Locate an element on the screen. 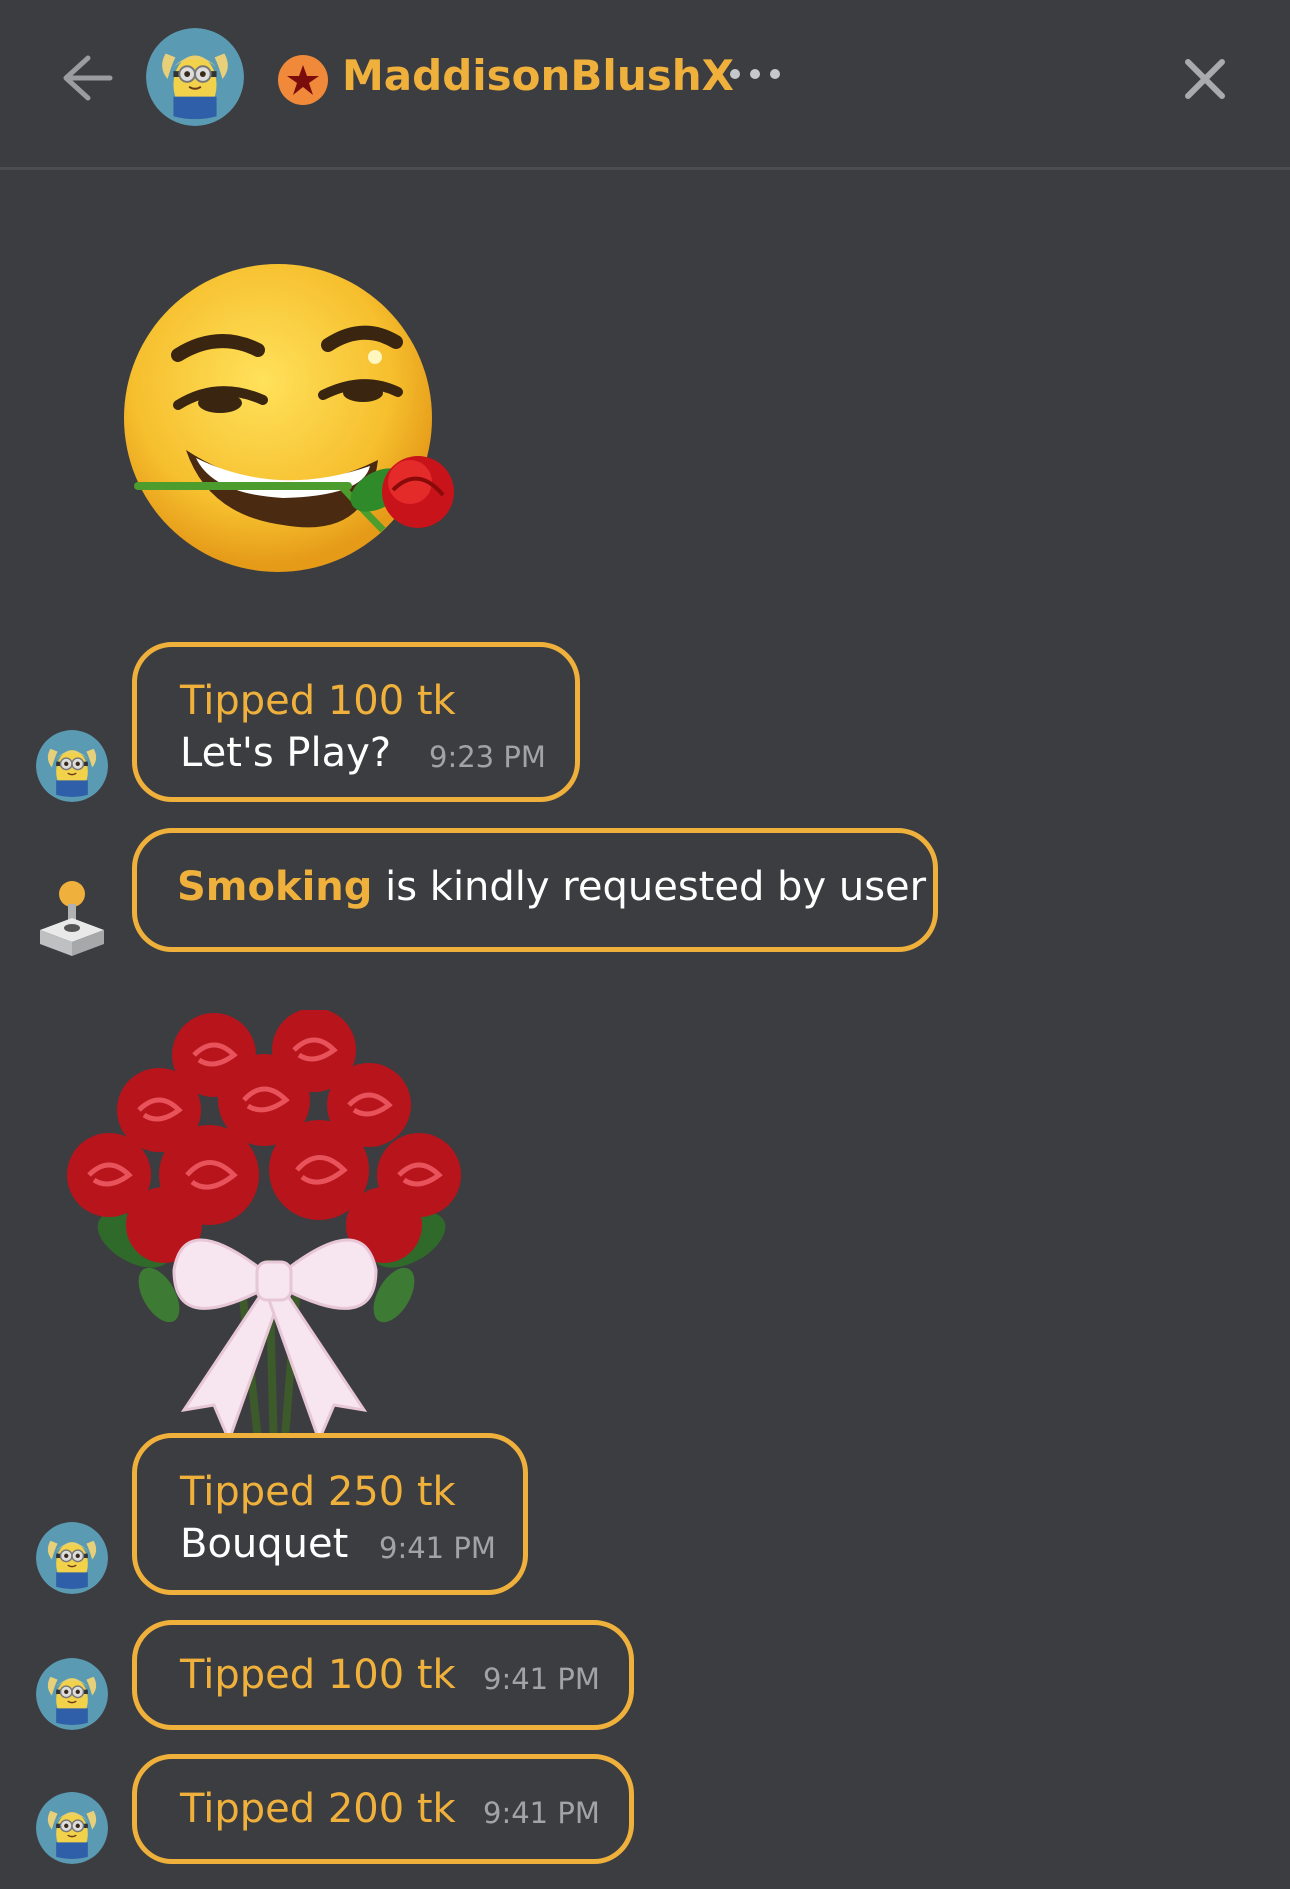  close-button is located at coordinates (1205, 79).